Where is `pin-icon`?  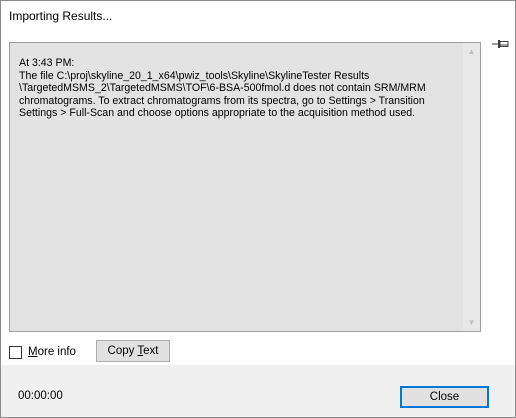 pin-icon is located at coordinates (501, 44).